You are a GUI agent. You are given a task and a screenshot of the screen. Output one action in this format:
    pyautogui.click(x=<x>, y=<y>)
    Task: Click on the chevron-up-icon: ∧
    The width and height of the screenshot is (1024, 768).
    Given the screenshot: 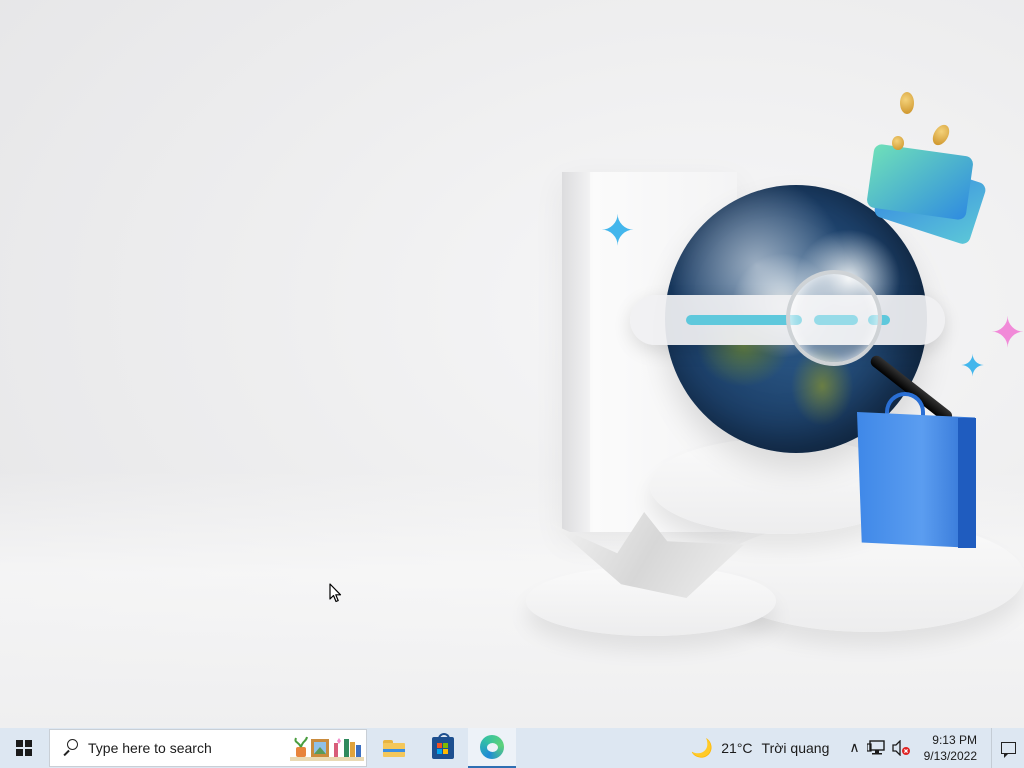 What is the action you would take?
    pyautogui.click(x=854, y=748)
    